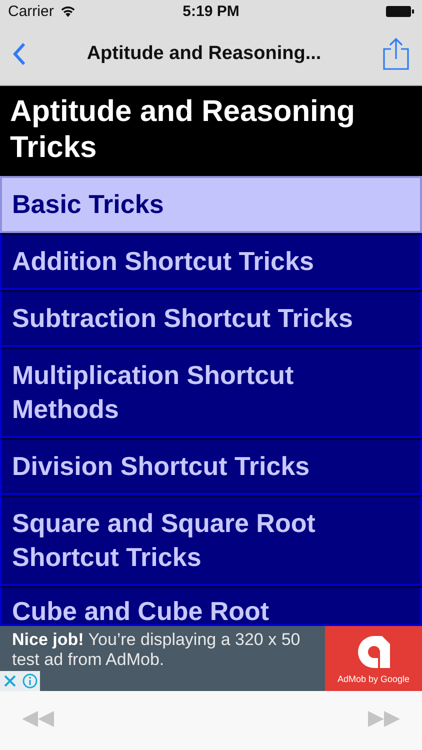  What do you see at coordinates (31, 11) in the screenshot?
I see `carrier-label: Carrier` at bounding box center [31, 11].